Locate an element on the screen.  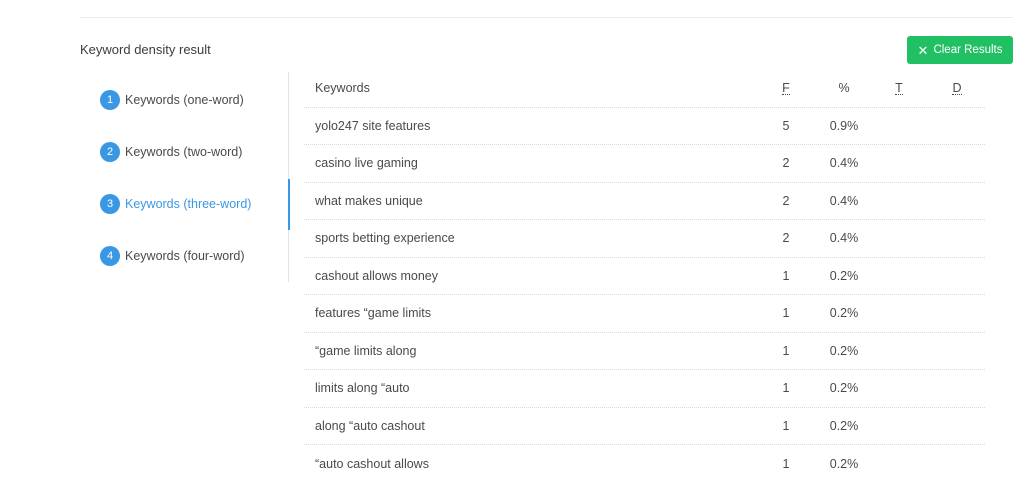
keyword-cell: features “game limits is located at coordinates (373, 313).